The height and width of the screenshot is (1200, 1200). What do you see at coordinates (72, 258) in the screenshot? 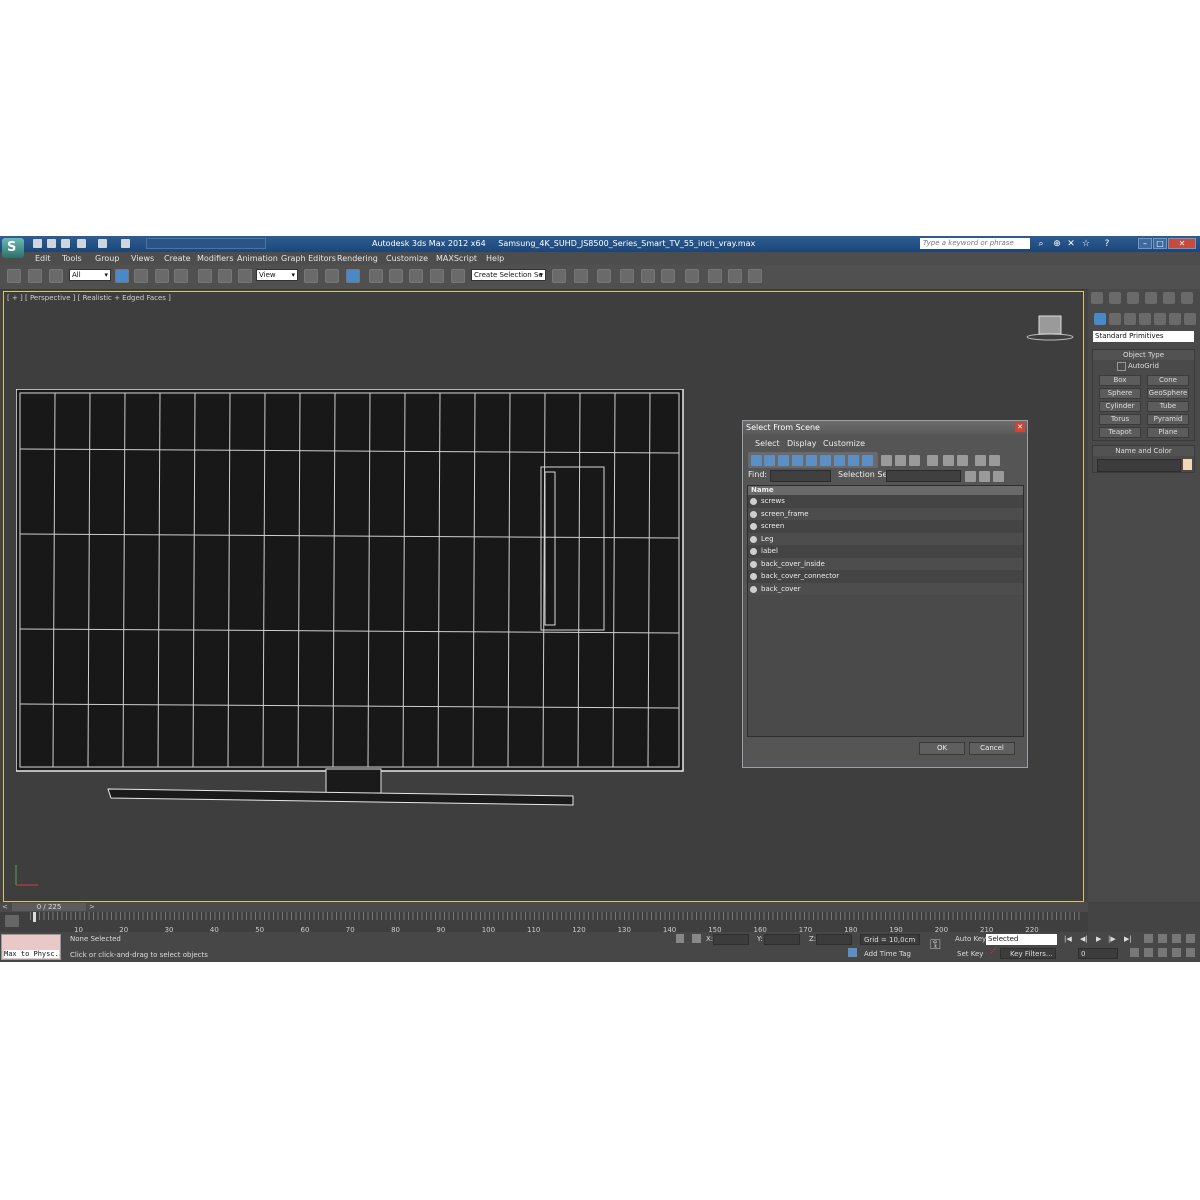
I see `menu-tools: Tools` at bounding box center [72, 258].